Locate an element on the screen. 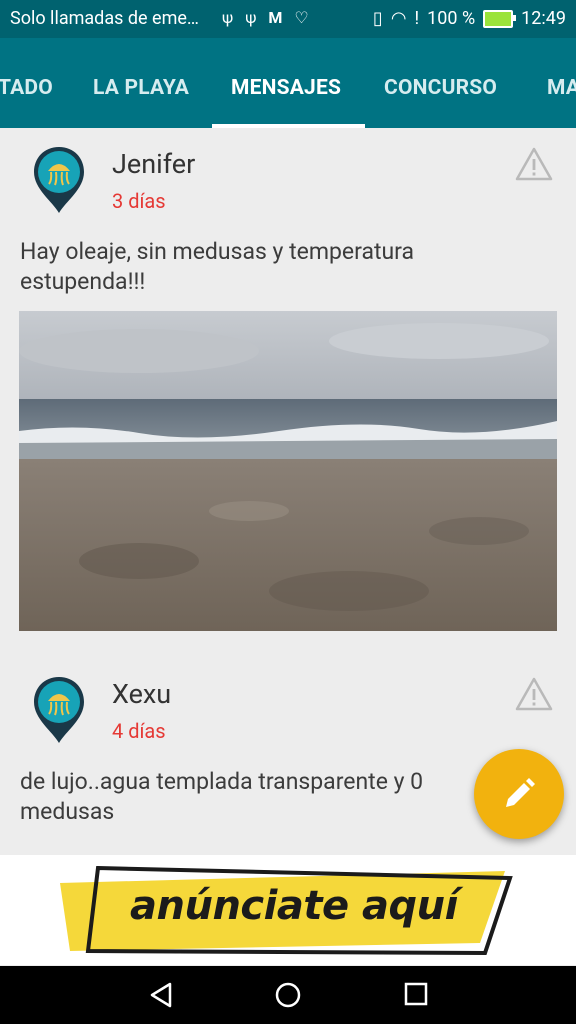 Image resolution: width=576 pixels, height=1024 pixels. system-navigation-bar is located at coordinates (288, 995).